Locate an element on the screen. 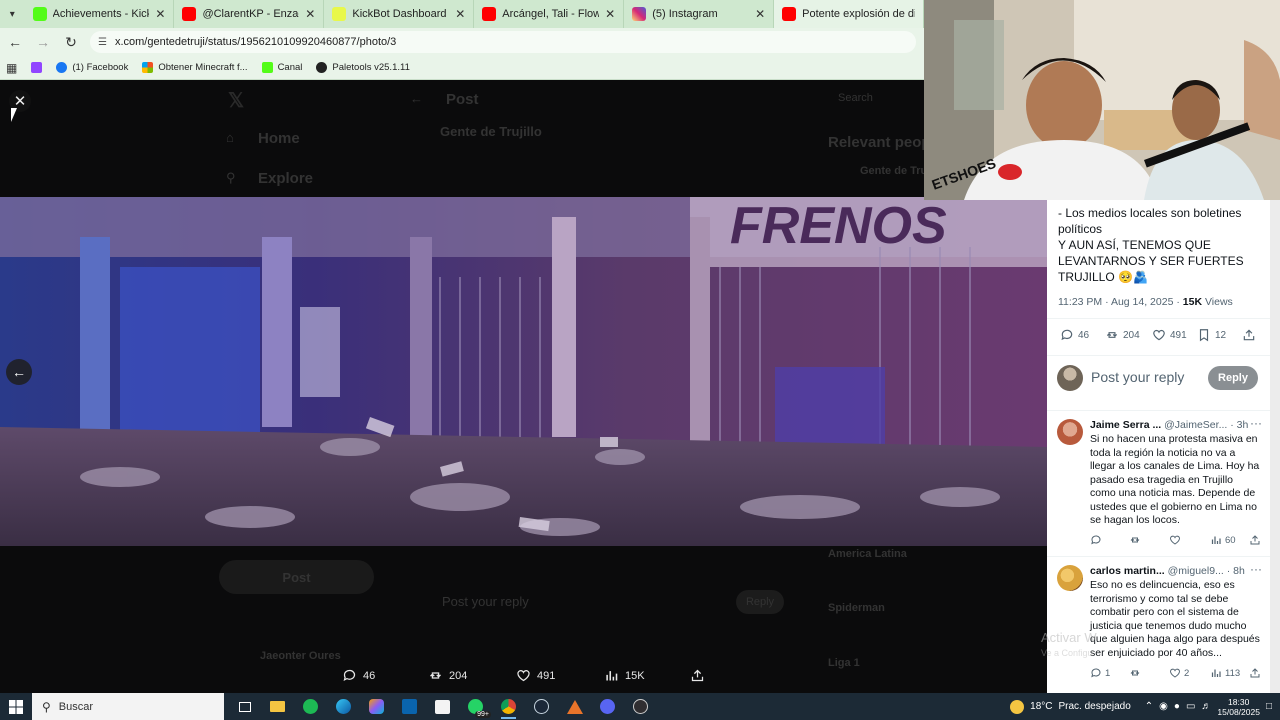 The width and height of the screenshot is (1280, 720). back-icon: ← is located at coordinates (15, 42).